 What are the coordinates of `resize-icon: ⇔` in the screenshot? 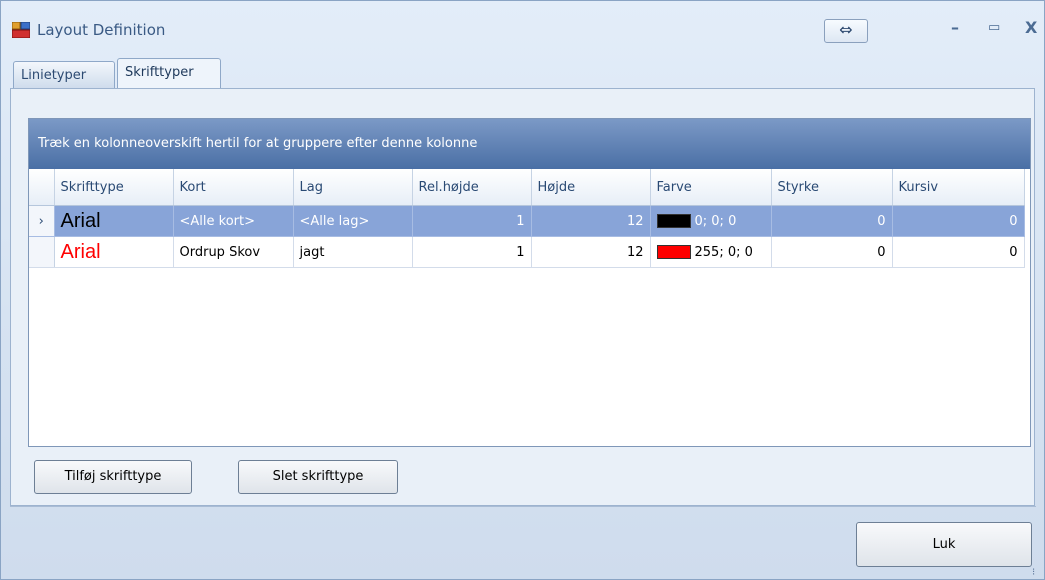 It's located at (846, 29).